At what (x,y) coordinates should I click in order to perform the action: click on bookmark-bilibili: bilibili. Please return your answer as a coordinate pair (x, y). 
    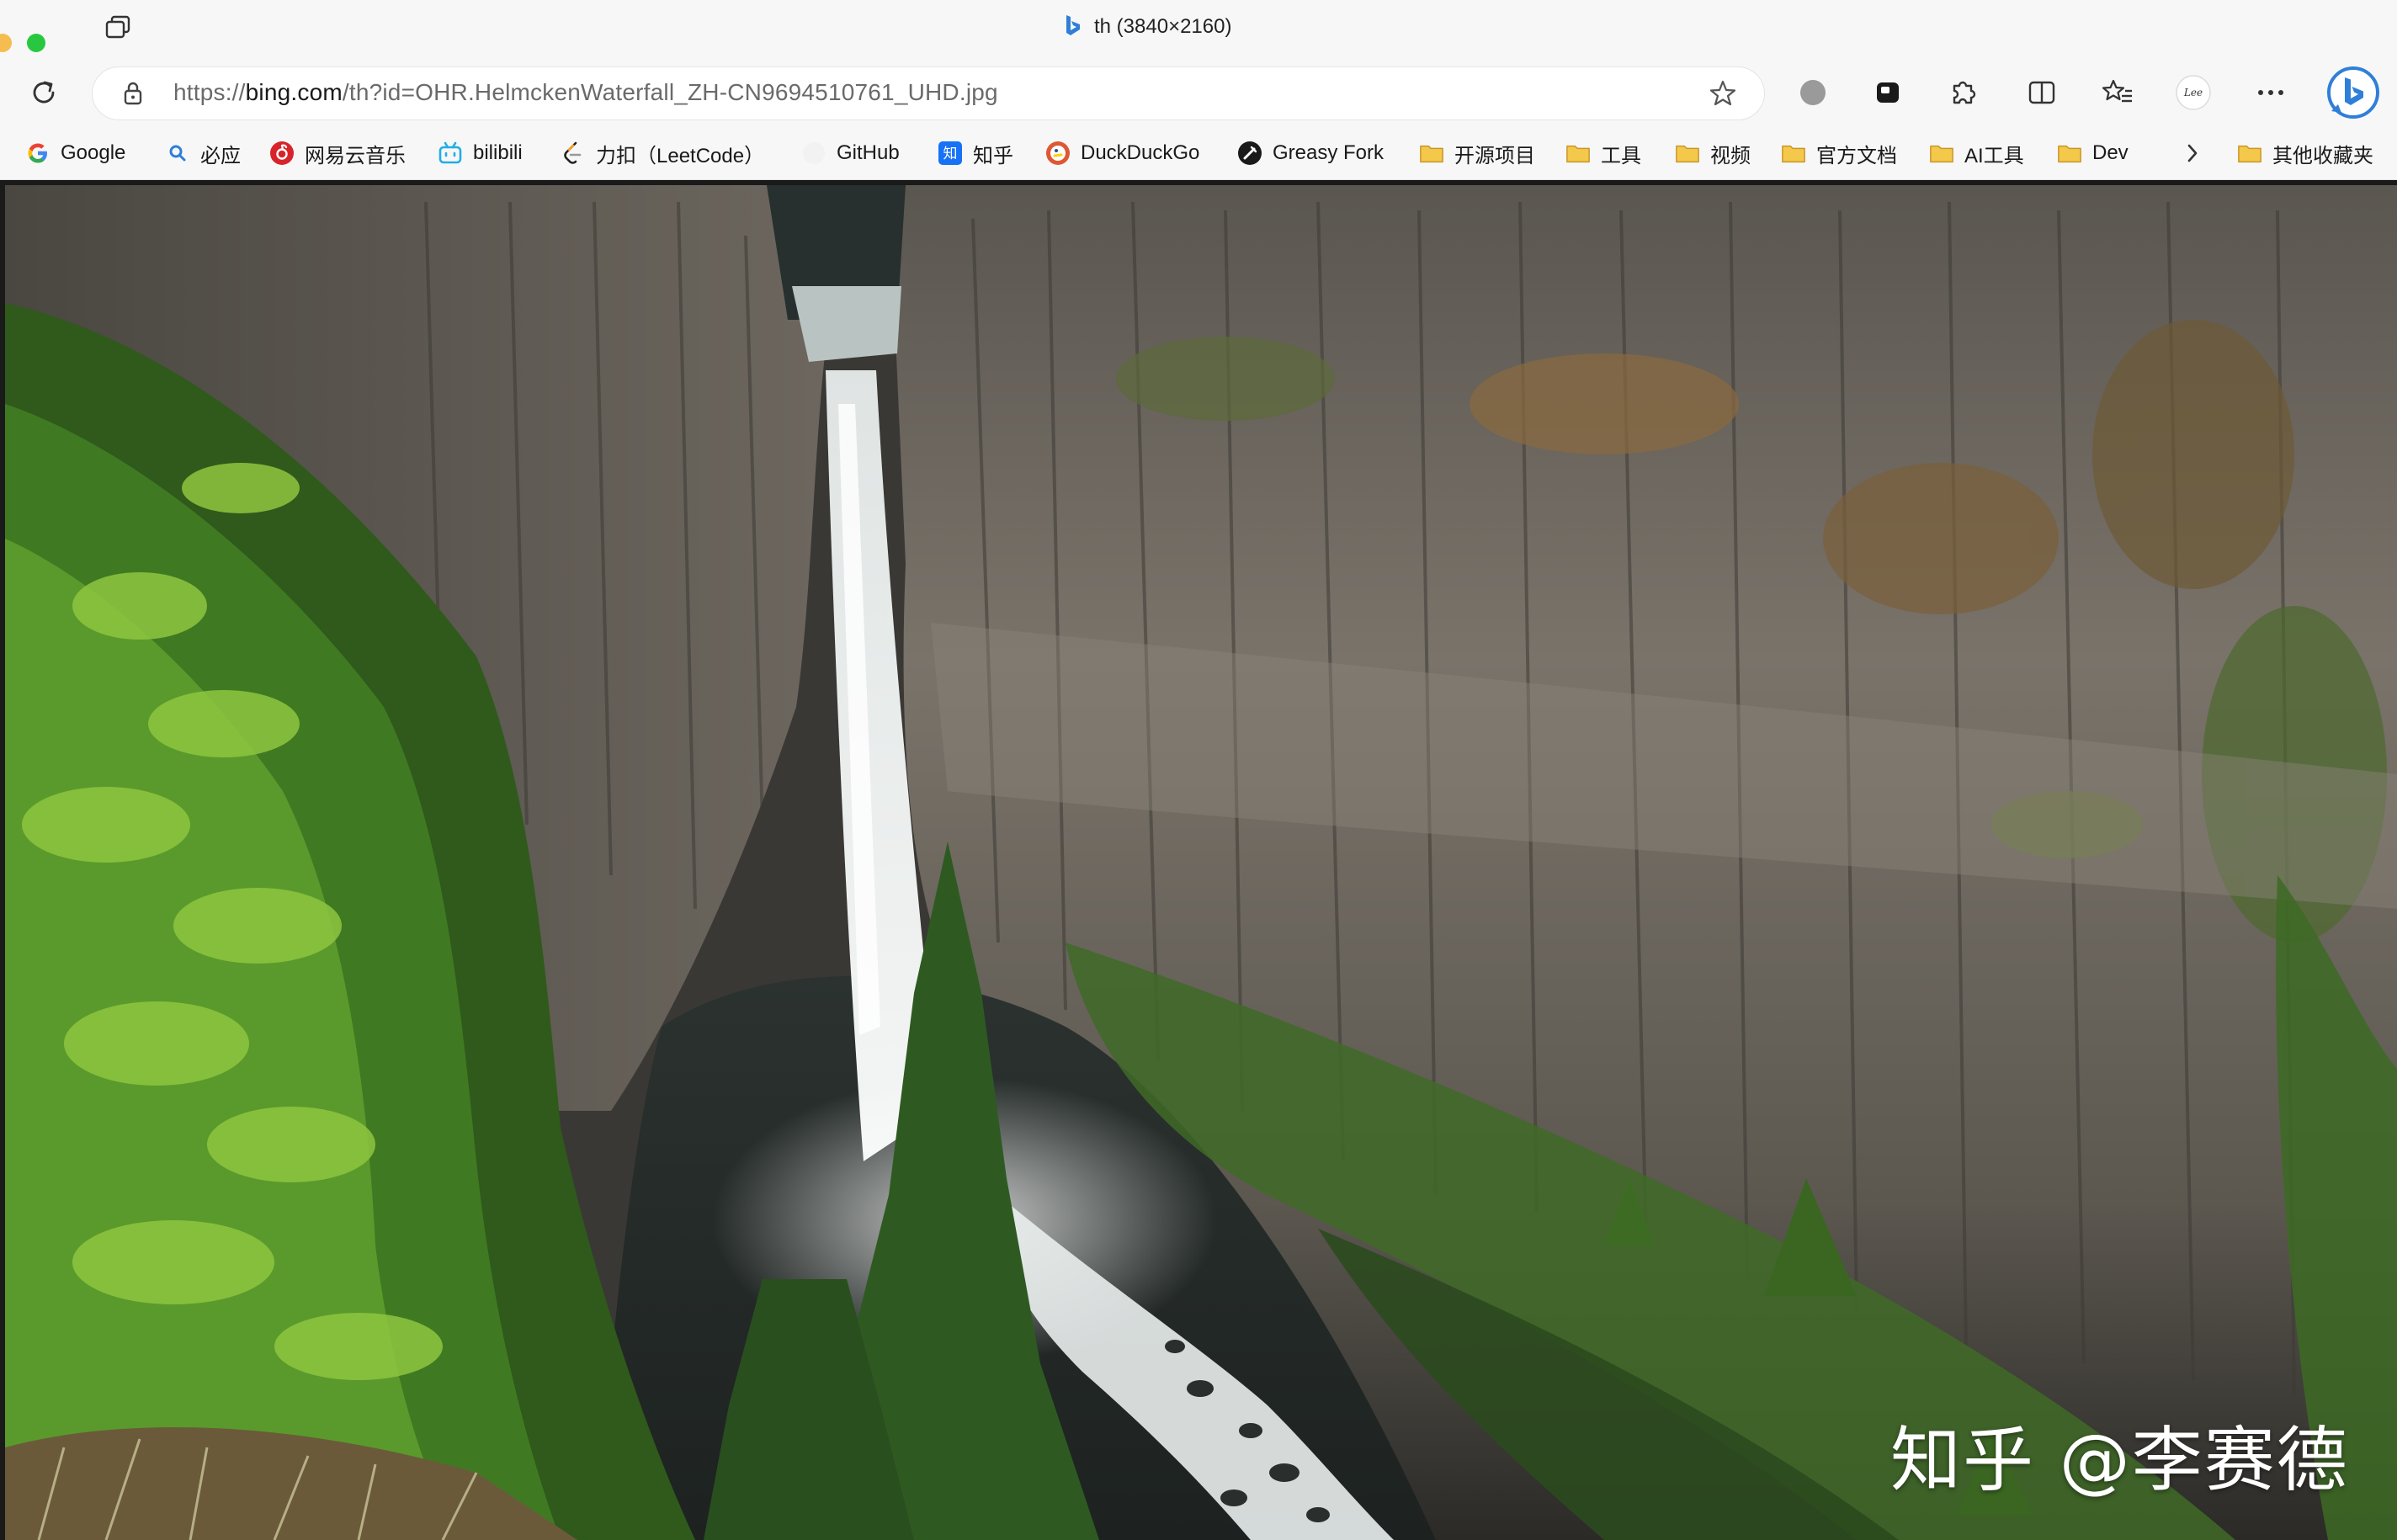
    Looking at the image, I should click on (480, 153).